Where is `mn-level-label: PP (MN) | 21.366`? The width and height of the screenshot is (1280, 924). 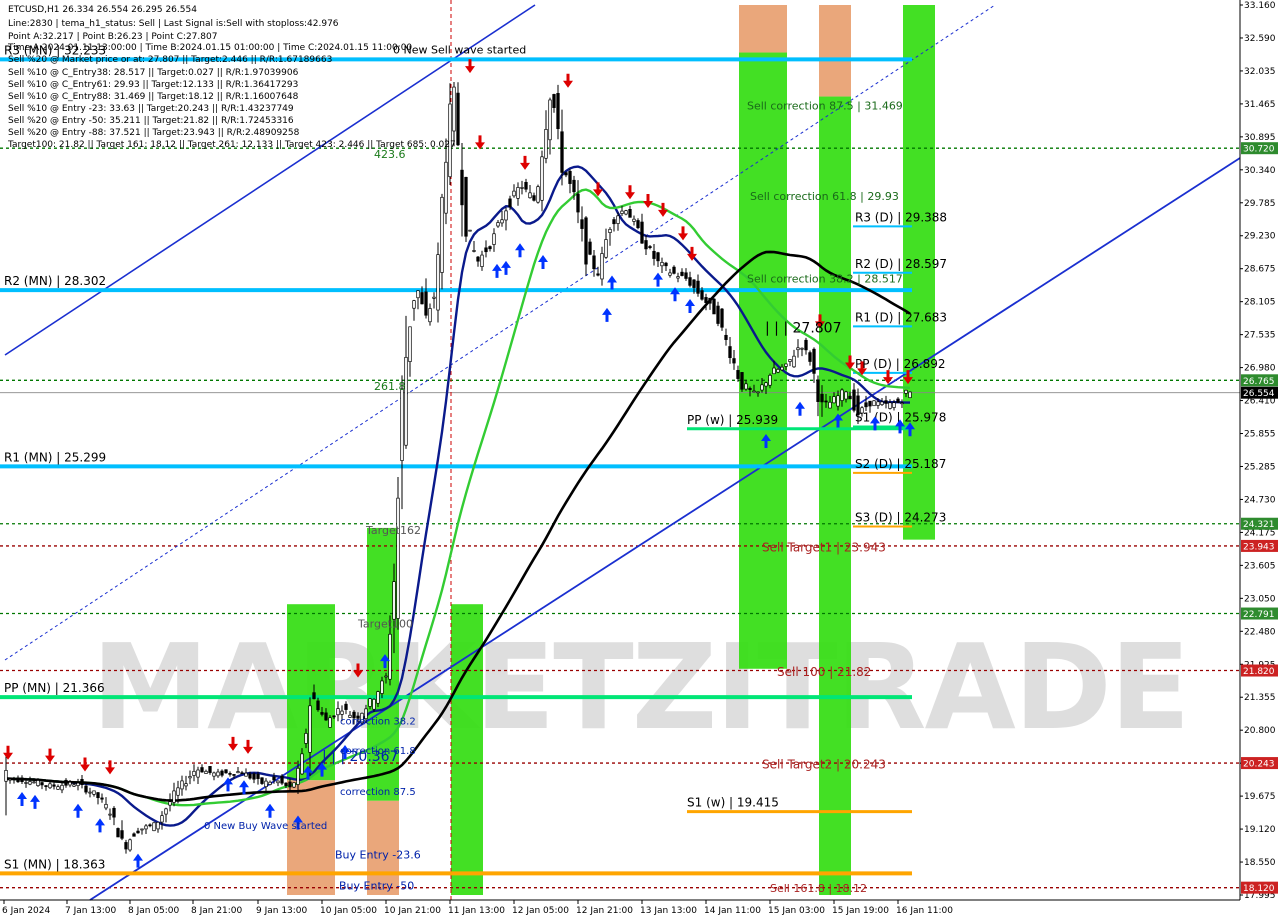
mn-level-label: PP (MN) | 21.366 is located at coordinates (54, 688).